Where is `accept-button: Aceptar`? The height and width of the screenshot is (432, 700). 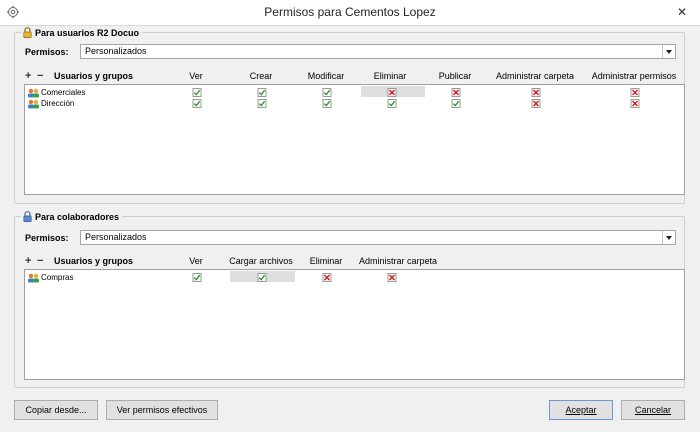
accept-button: Aceptar is located at coordinates (581, 410).